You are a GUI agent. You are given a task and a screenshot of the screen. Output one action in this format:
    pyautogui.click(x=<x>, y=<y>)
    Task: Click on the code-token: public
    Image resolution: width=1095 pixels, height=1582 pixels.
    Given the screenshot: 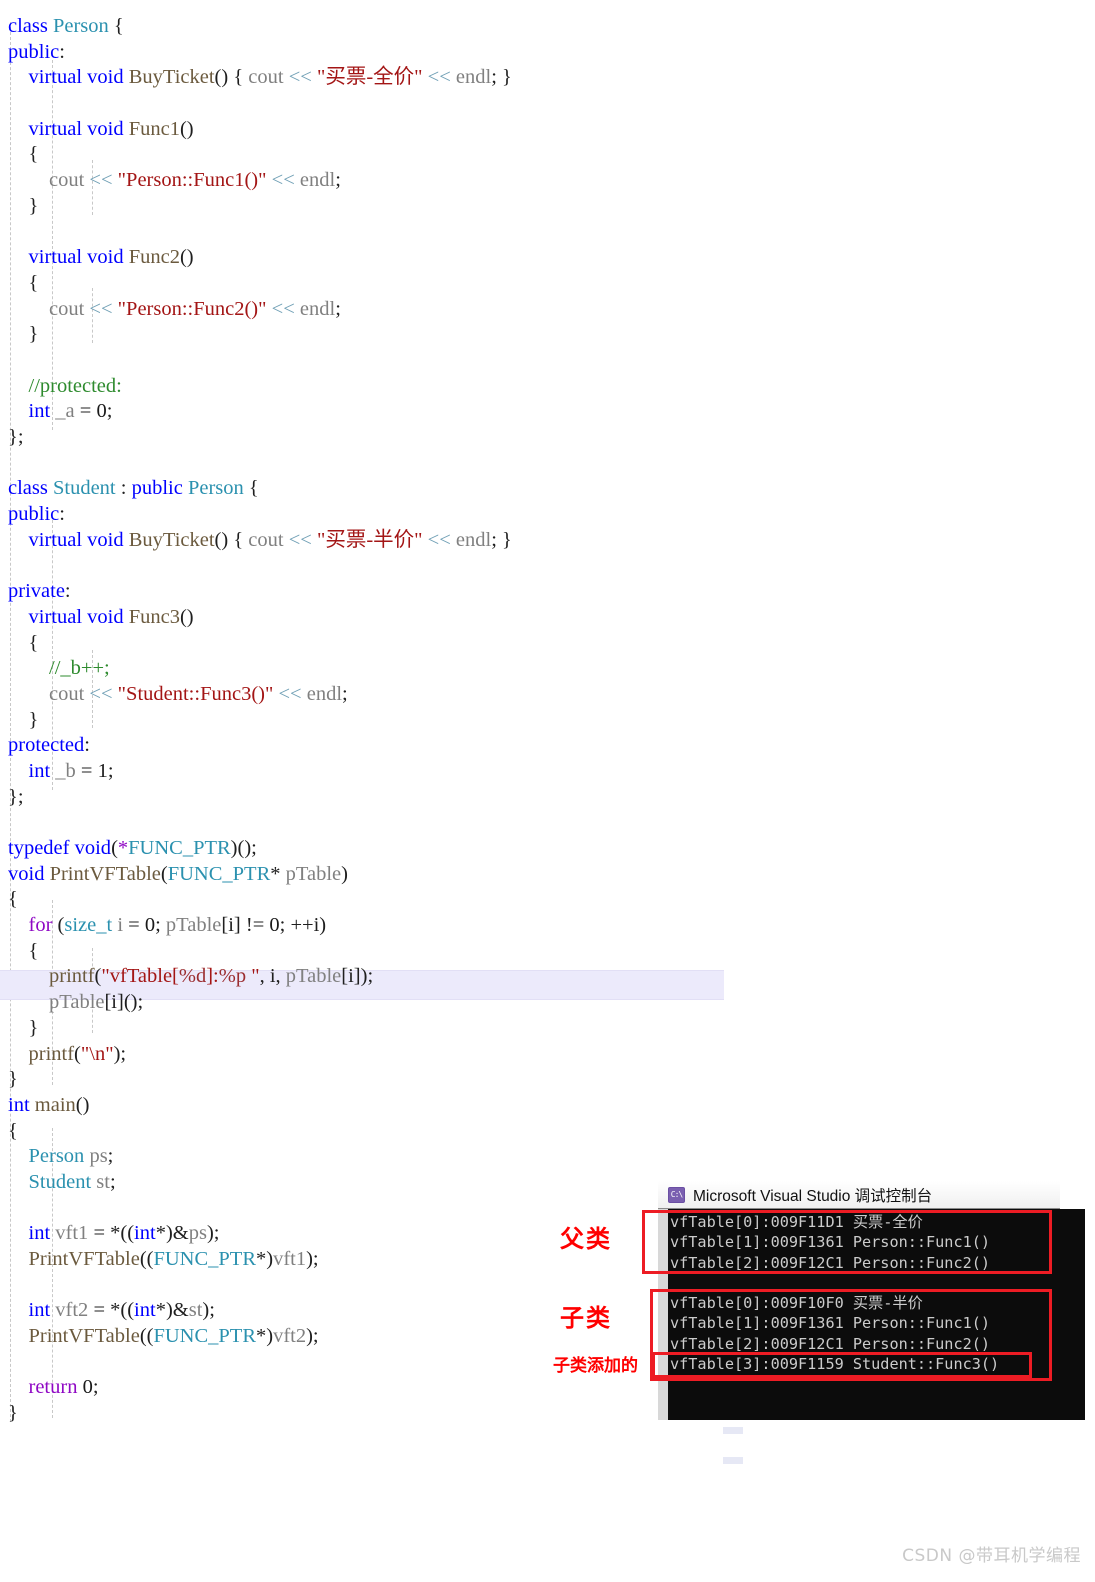 What is the action you would take?
    pyautogui.click(x=34, y=51)
    